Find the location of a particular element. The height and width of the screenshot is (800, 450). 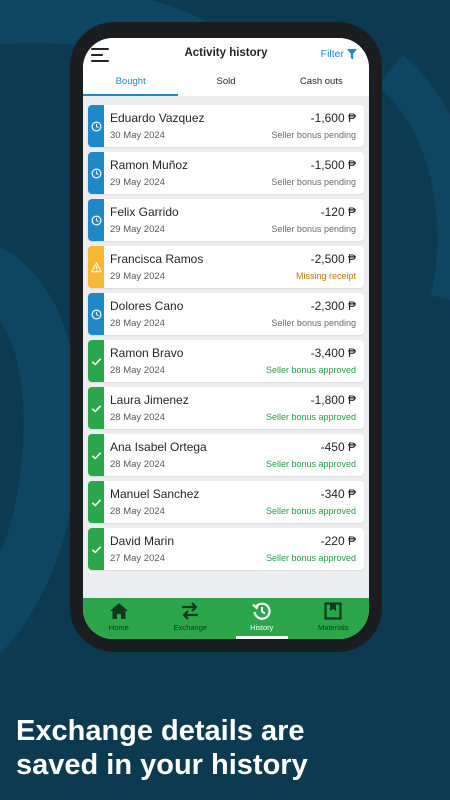

transaction-date: 30 May 2024 is located at coordinates (137, 135).